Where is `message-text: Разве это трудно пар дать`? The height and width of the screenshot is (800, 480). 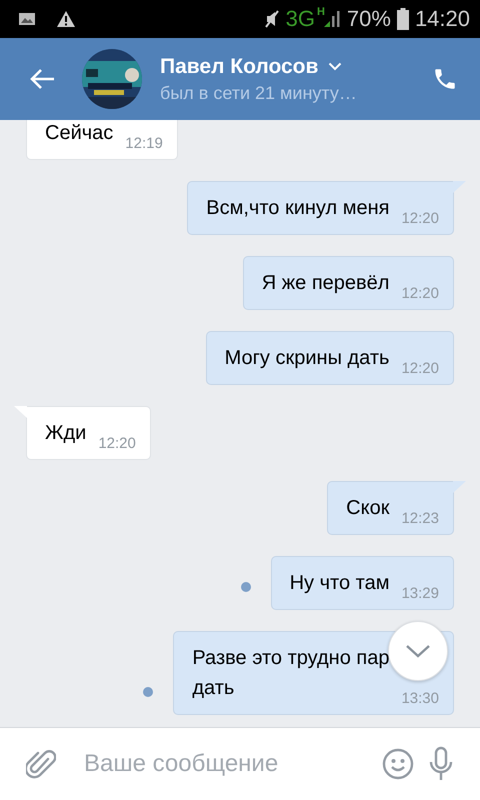 message-text: Разве это трудно пар дать is located at coordinates (291, 673).